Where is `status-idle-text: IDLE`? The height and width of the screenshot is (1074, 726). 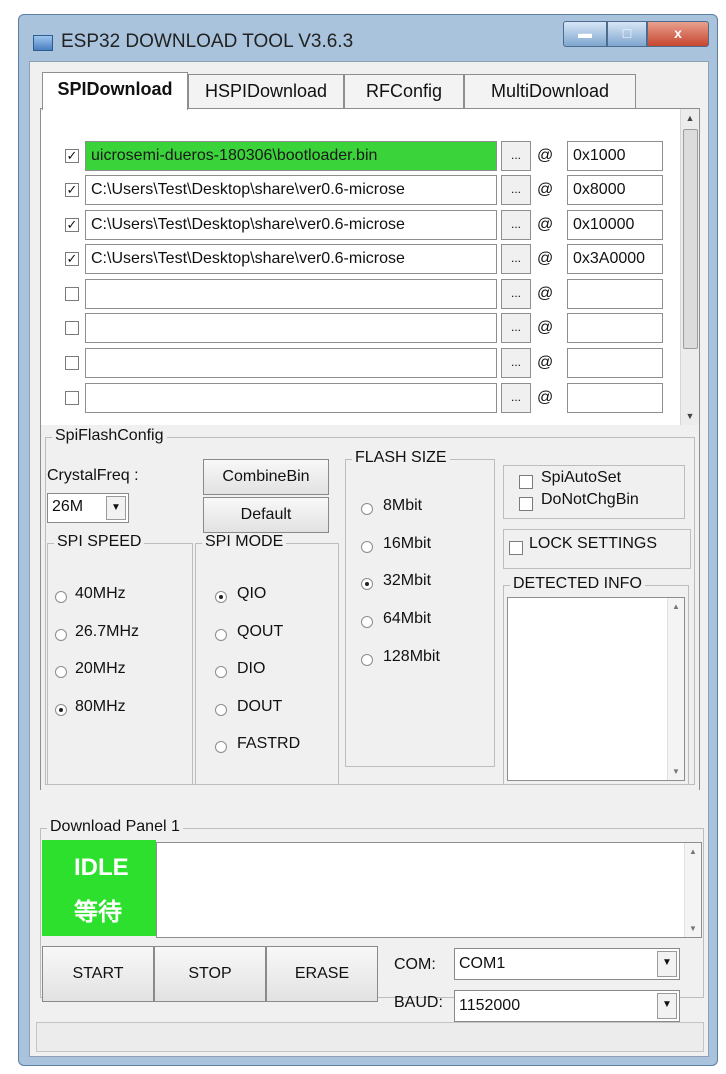 status-idle-text: IDLE is located at coordinates (101, 867).